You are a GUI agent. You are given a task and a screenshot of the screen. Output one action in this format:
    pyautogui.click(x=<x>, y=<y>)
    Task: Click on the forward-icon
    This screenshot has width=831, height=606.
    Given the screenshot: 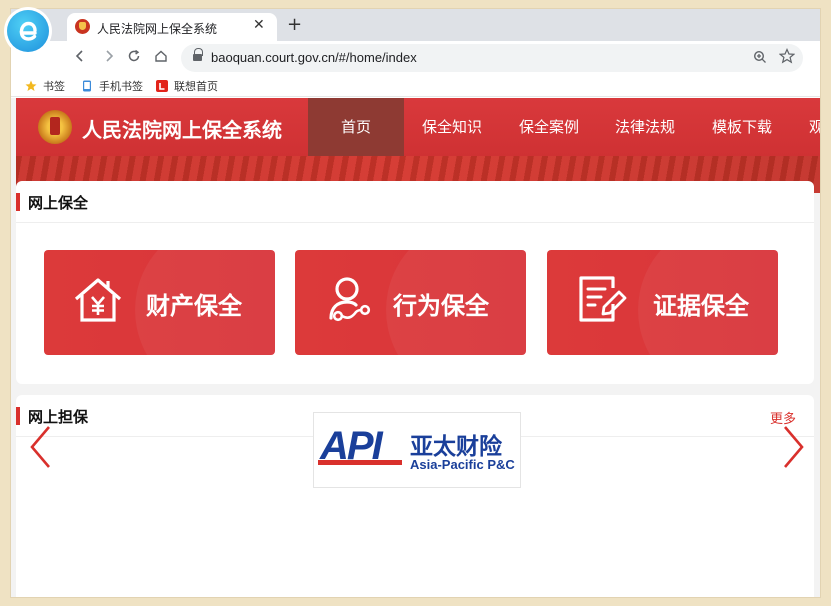 What is the action you would take?
    pyautogui.click(x=109, y=58)
    